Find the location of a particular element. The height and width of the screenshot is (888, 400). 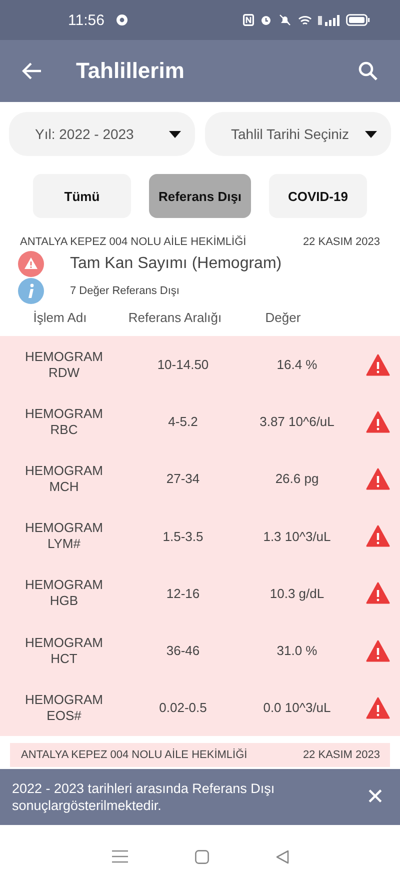

status-time: 11:56 is located at coordinates (86, 20).